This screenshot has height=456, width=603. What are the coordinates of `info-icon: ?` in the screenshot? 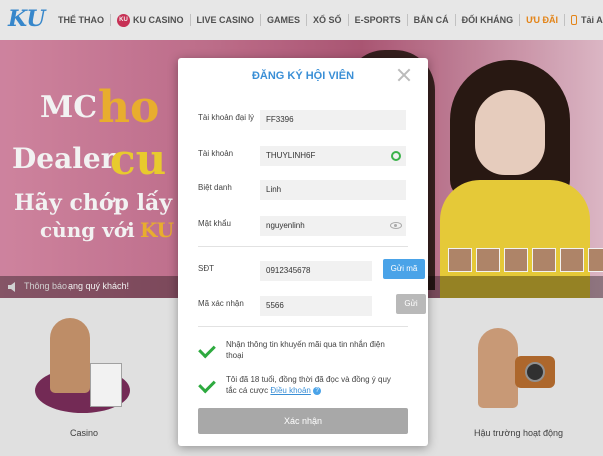 It's located at (317, 390).